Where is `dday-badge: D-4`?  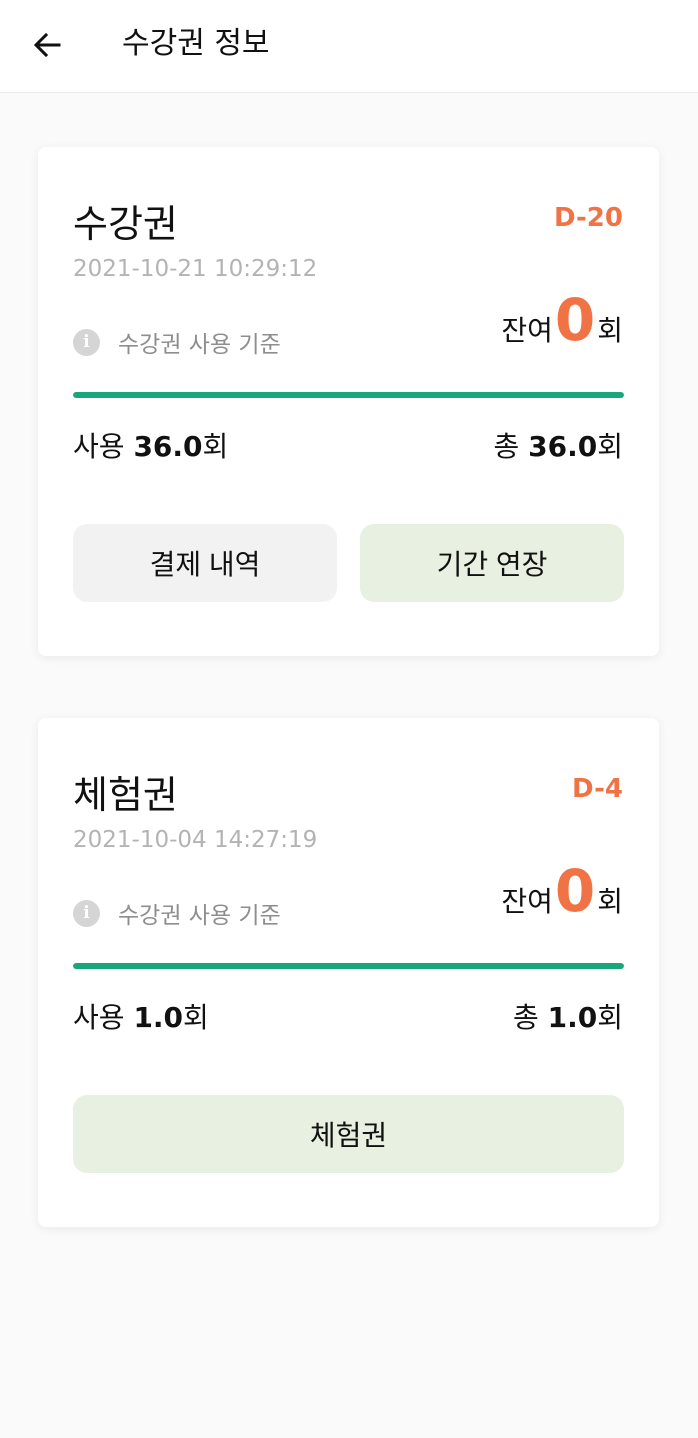
dday-badge: D-4 is located at coordinates (597, 789).